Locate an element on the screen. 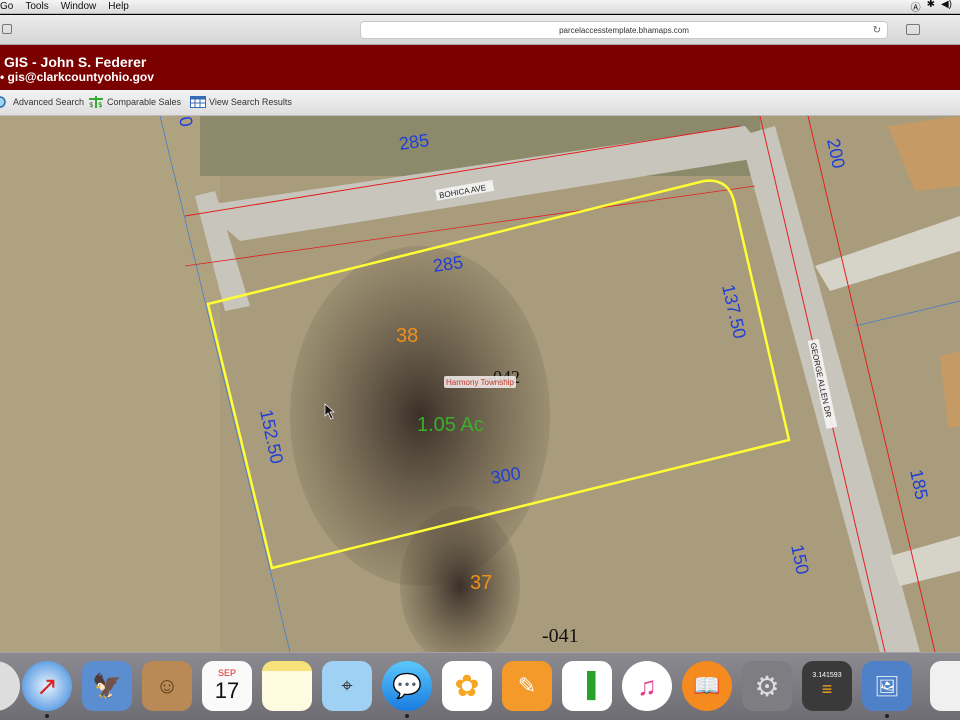 The width and height of the screenshot is (960, 720). dock-notes-icon is located at coordinates (287, 686).